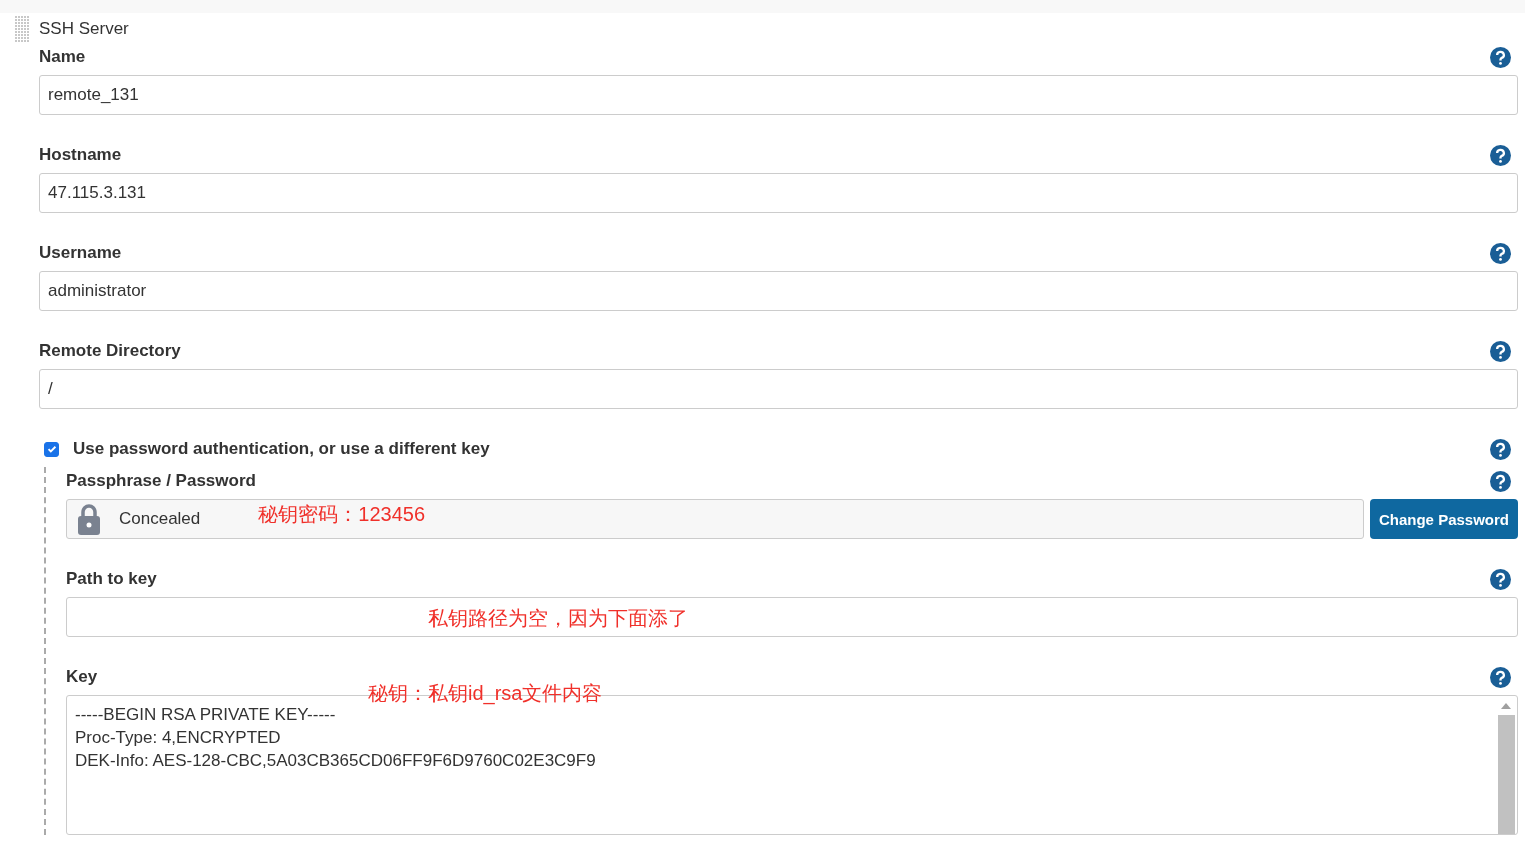 The height and width of the screenshot is (841, 1525). What do you see at coordinates (161, 481) in the screenshot?
I see `field-label: Passphrase / Password` at bounding box center [161, 481].